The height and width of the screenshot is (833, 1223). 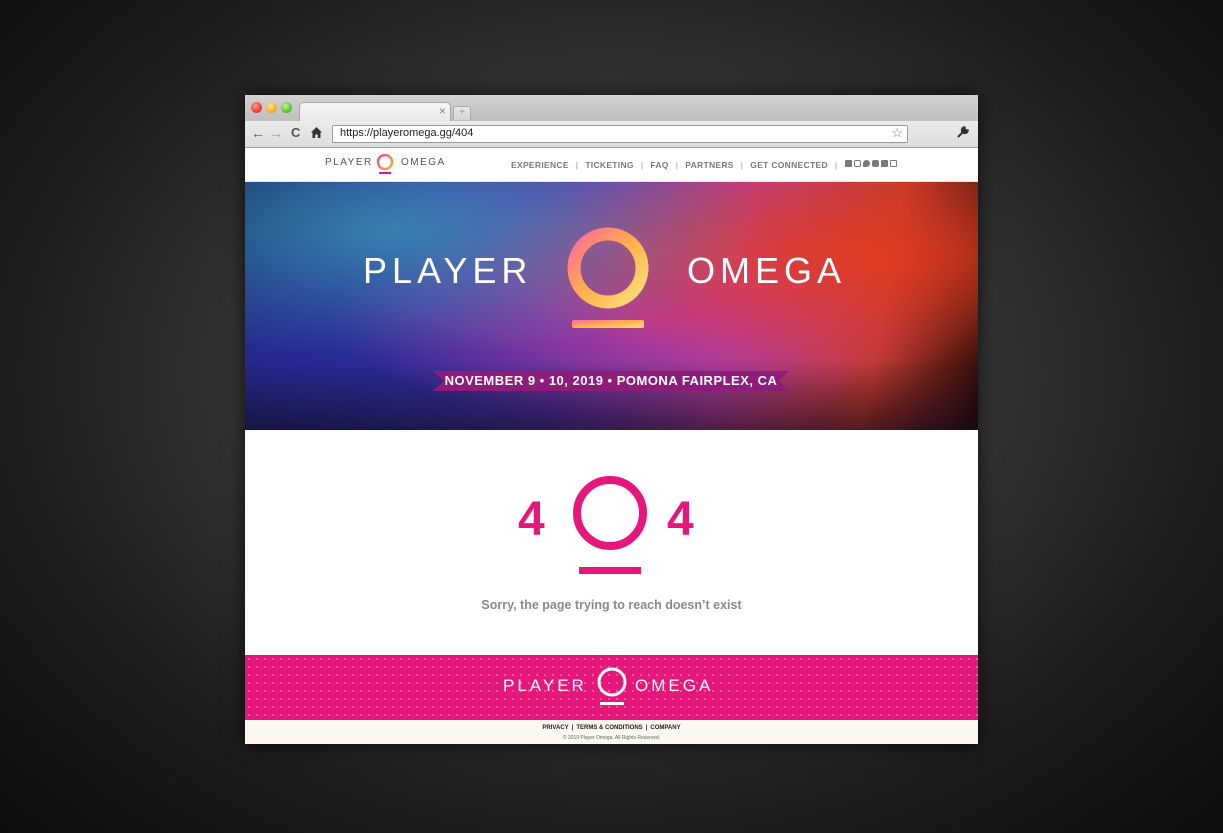 I want to click on facebook-icon, so click(x=848, y=163).